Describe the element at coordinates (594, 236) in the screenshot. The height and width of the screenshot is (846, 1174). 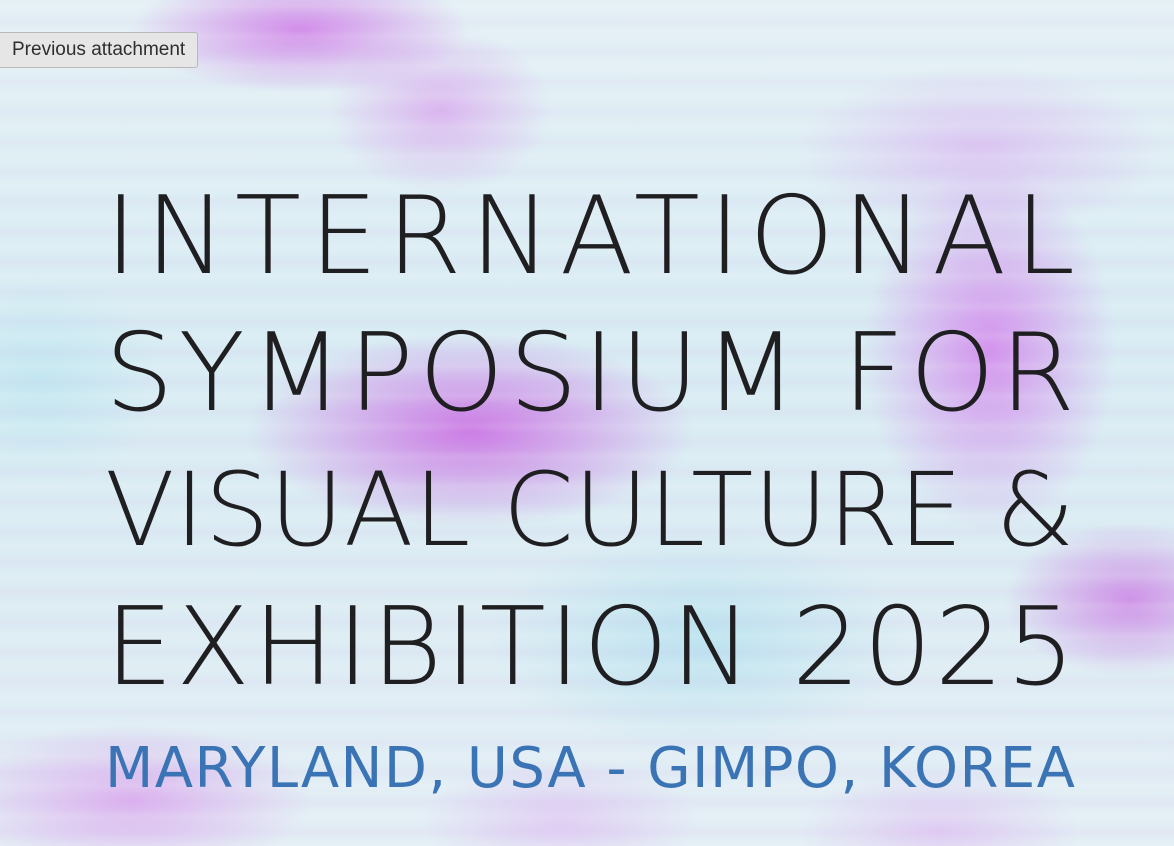
I see `poster-title-line-1: INTERNATIONAL` at that location.